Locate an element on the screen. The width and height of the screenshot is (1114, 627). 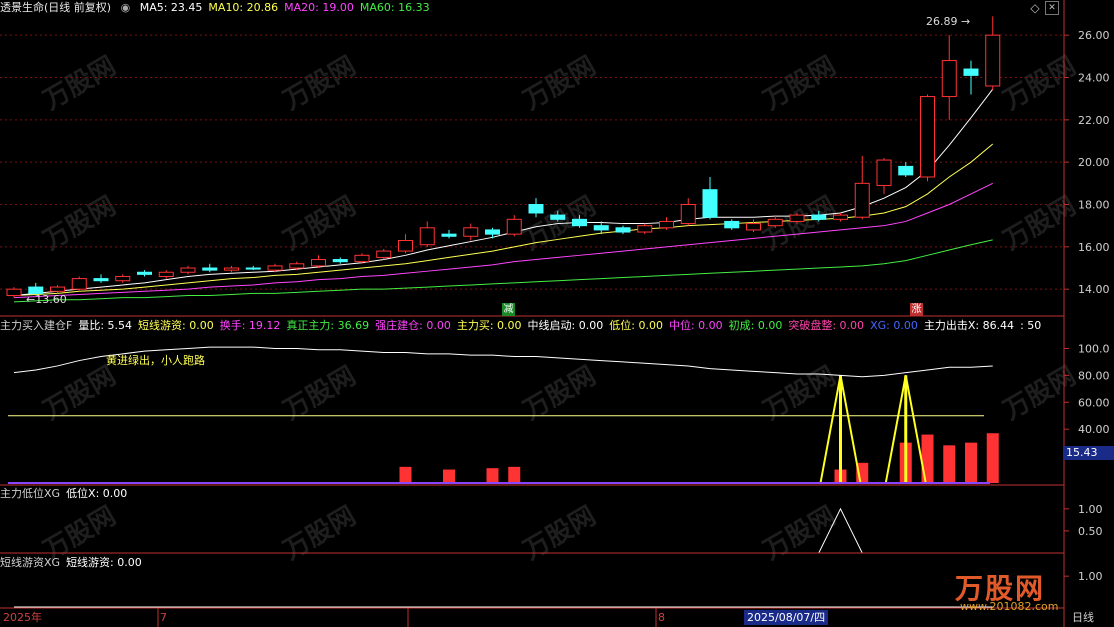
indicator-item: 中位: 0.00 is located at coordinates (695, 325).